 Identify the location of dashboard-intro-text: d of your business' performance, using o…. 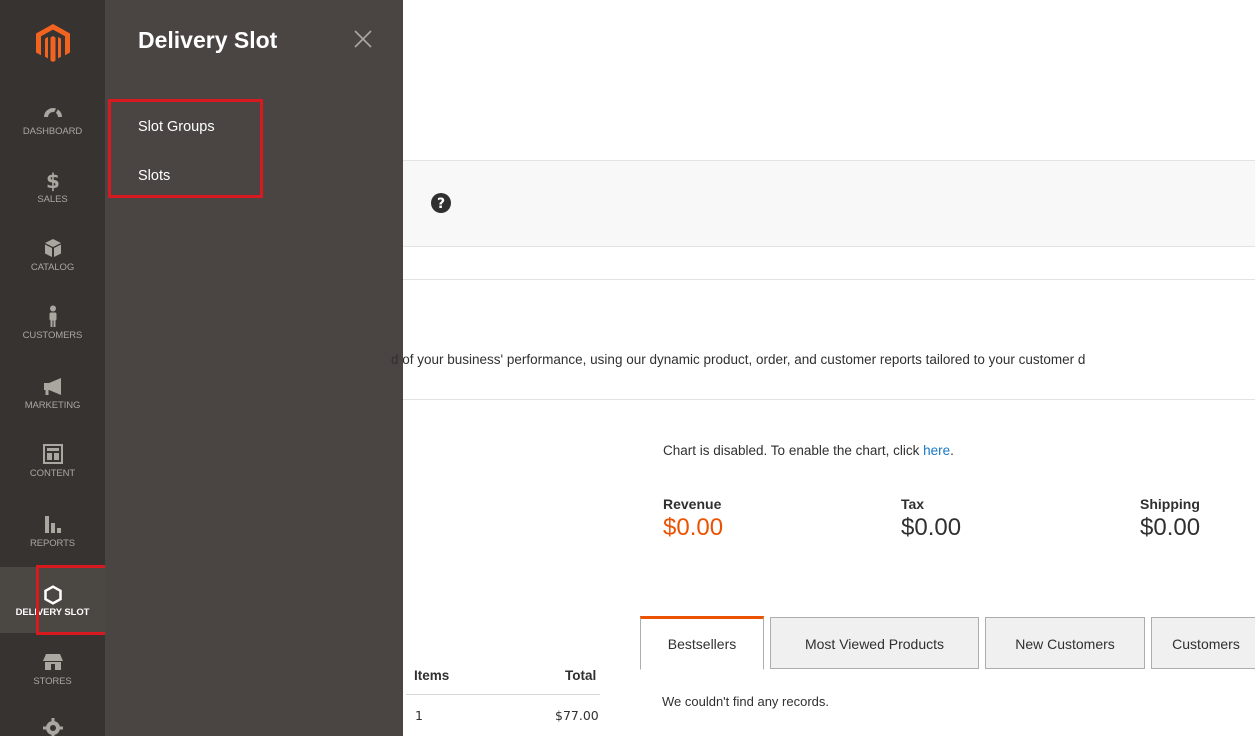
(738, 359).